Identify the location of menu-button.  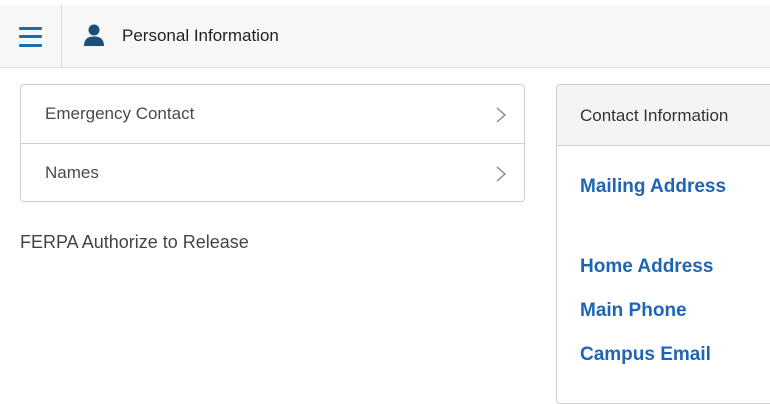
(31, 36).